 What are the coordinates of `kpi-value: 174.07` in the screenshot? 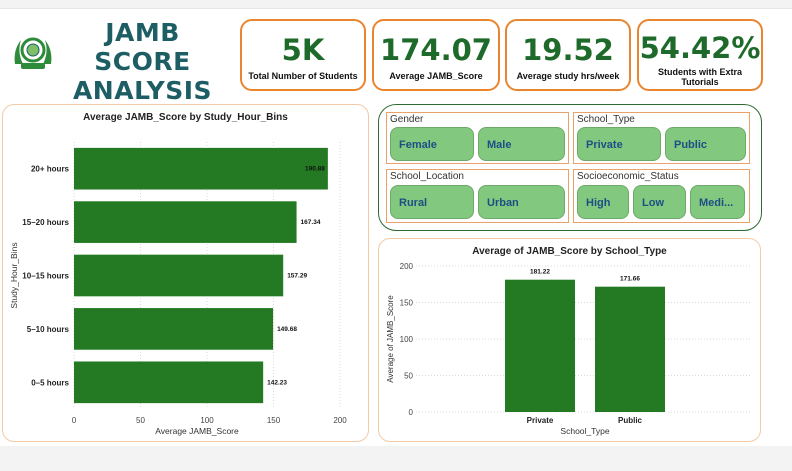 It's located at (436, 50).